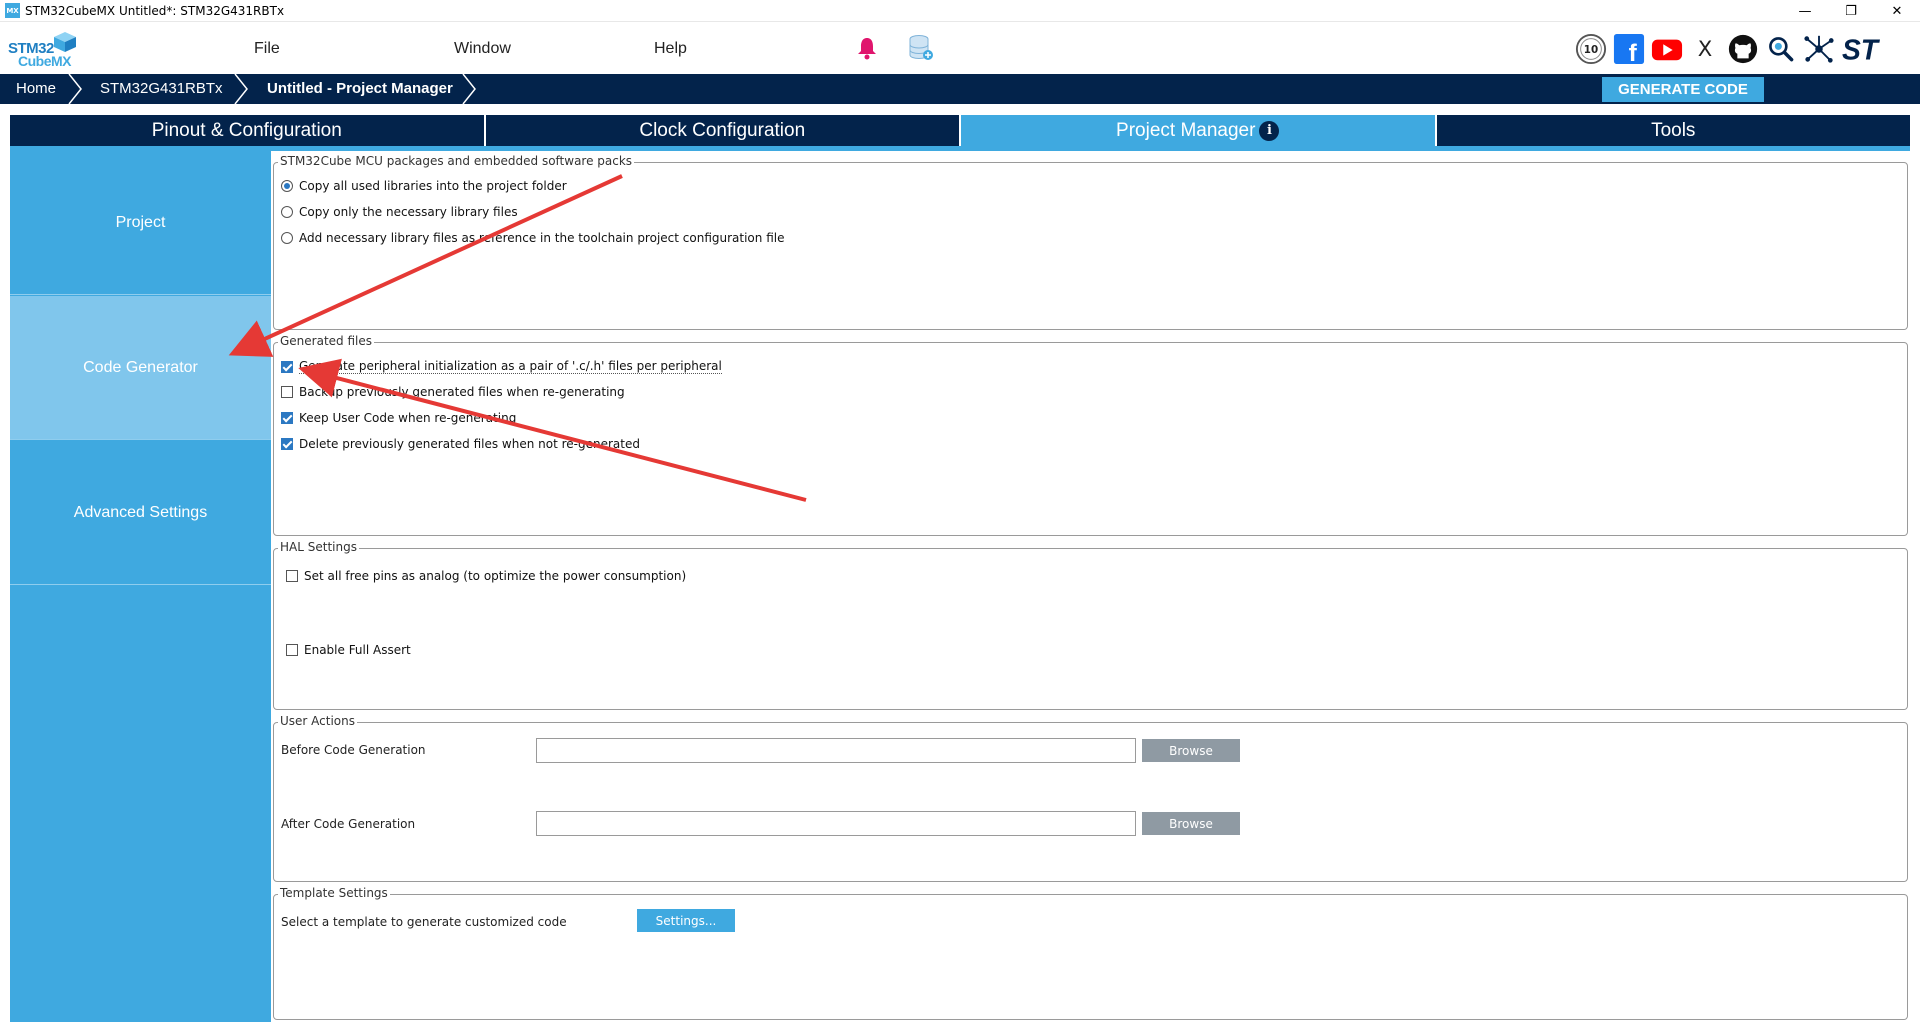  I want to click on option-label: Keep User Code when re-generating, so click(408, 418).